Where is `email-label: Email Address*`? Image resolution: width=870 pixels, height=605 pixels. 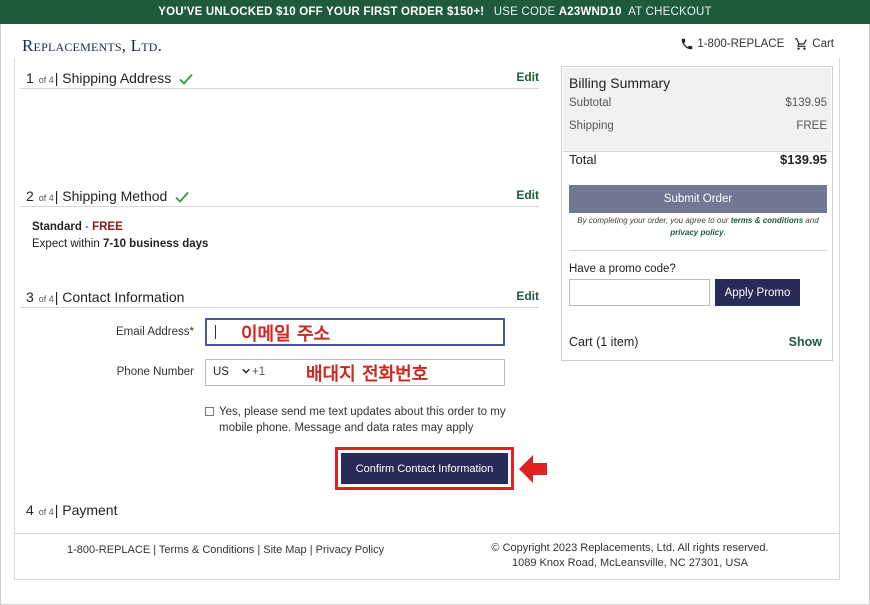
email-label: Email Address* is located at coordinates (155, 332).